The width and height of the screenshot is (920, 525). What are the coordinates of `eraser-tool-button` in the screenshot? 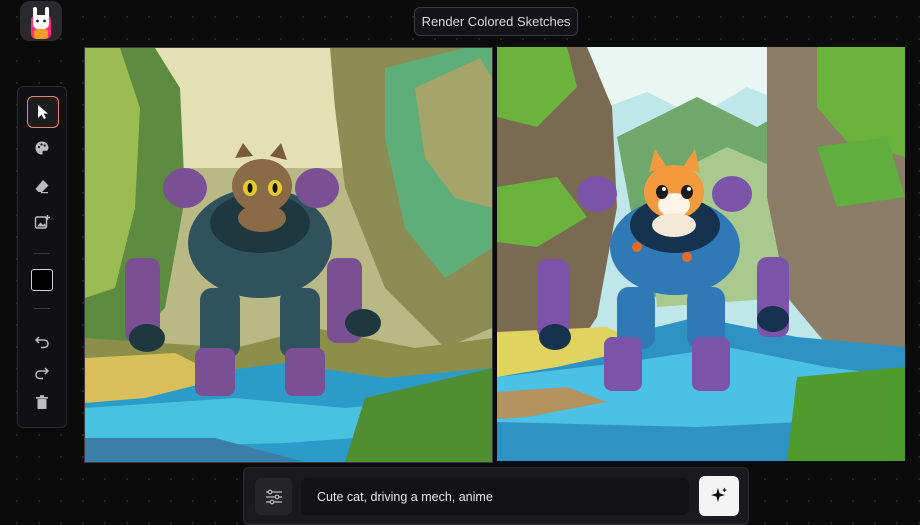 It's located at (42, 186).